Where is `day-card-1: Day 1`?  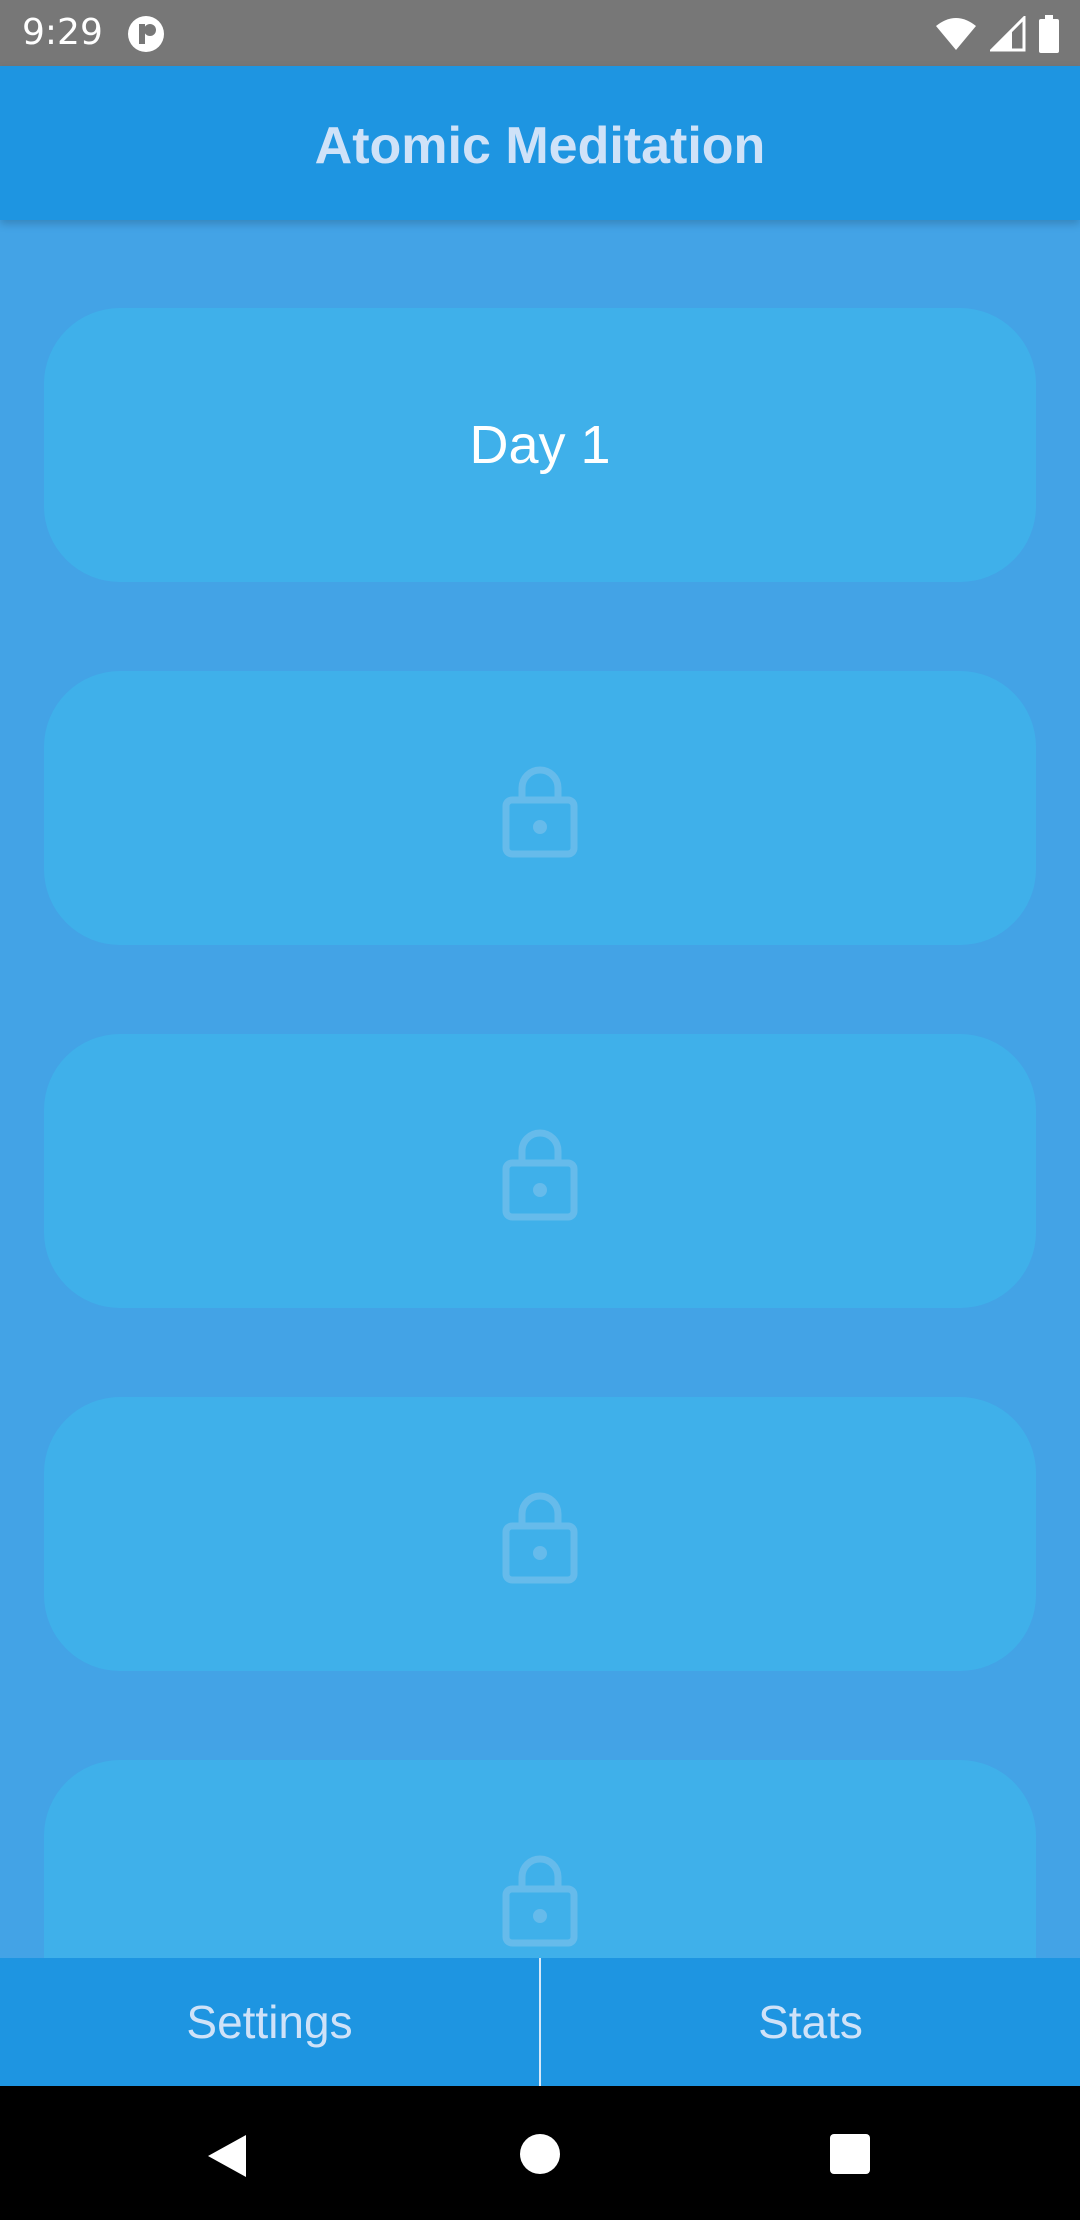 day-card-1: Day 1 is located at coordinates (540, 445).